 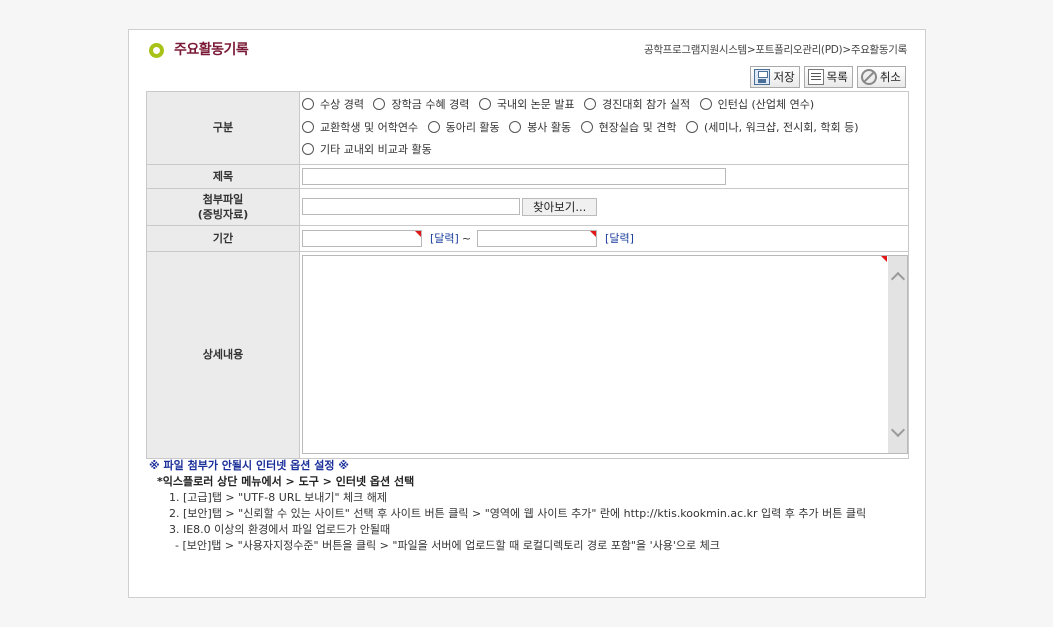 I want to click on notes-heading: ※ 파일 첨부가 안될시 인터넷 옵션 설정 ※, so click(x=249, y=465).